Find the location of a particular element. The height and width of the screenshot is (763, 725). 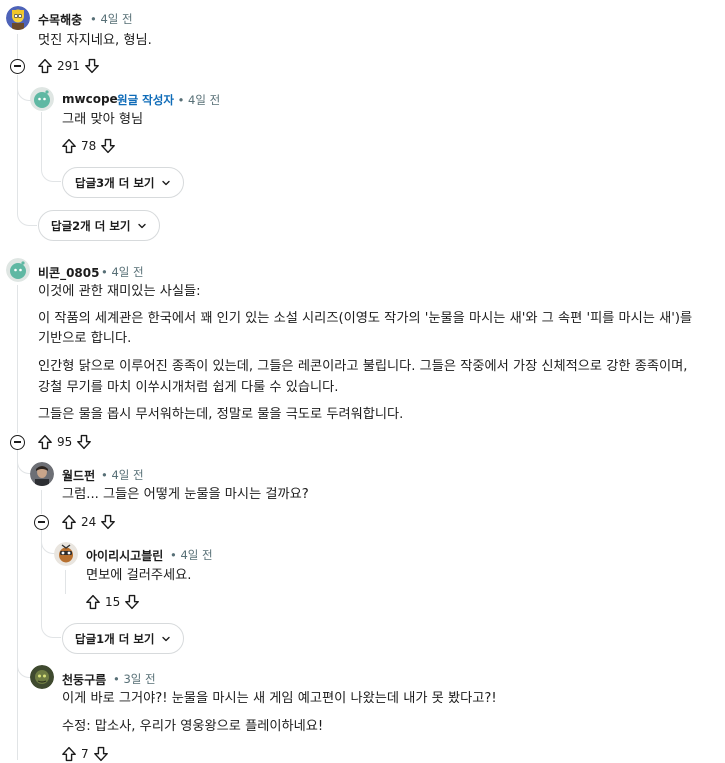

vote-bar: 24 is located at coordinates (88, 522).